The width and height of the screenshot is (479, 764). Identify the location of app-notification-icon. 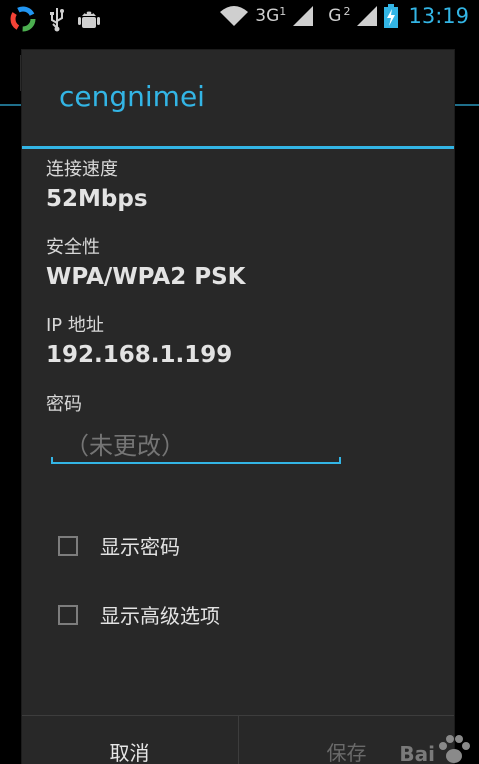
(23, 19).